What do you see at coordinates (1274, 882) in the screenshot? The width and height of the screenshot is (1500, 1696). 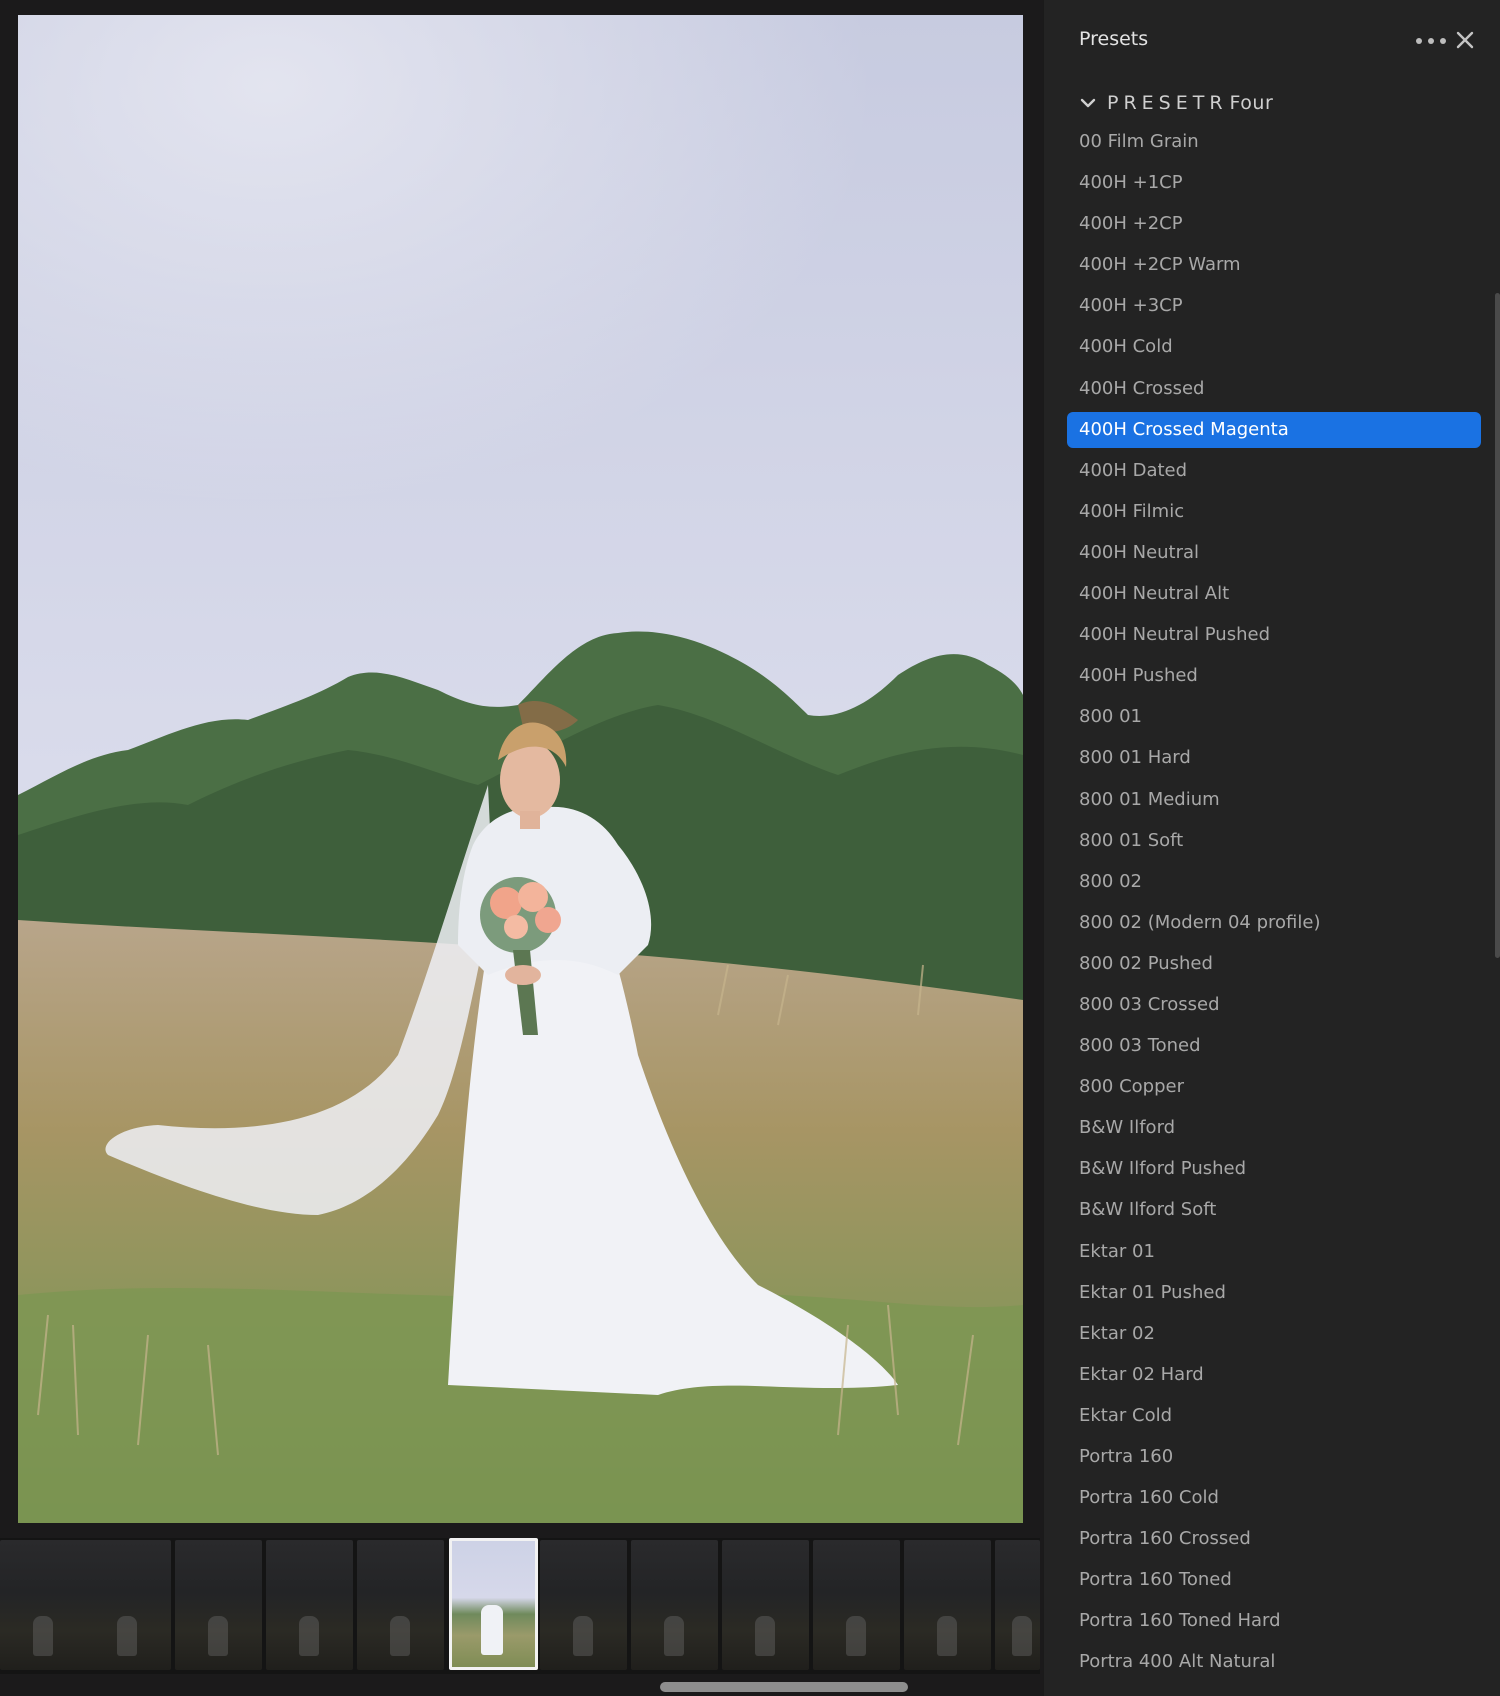 I see `preset-item: 800 02` at bounding box center [1274, 882].